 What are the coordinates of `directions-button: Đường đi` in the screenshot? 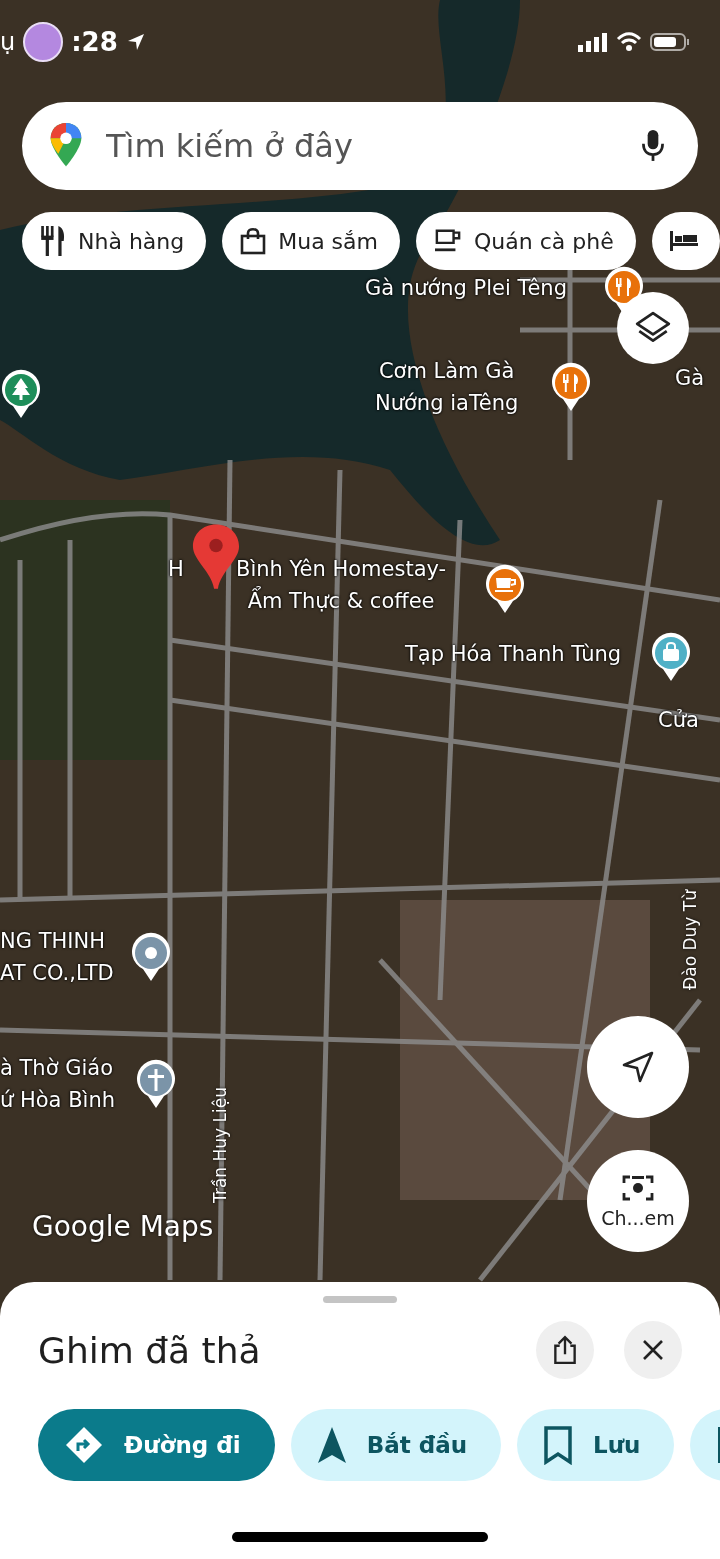 It's located at (156, 1445).